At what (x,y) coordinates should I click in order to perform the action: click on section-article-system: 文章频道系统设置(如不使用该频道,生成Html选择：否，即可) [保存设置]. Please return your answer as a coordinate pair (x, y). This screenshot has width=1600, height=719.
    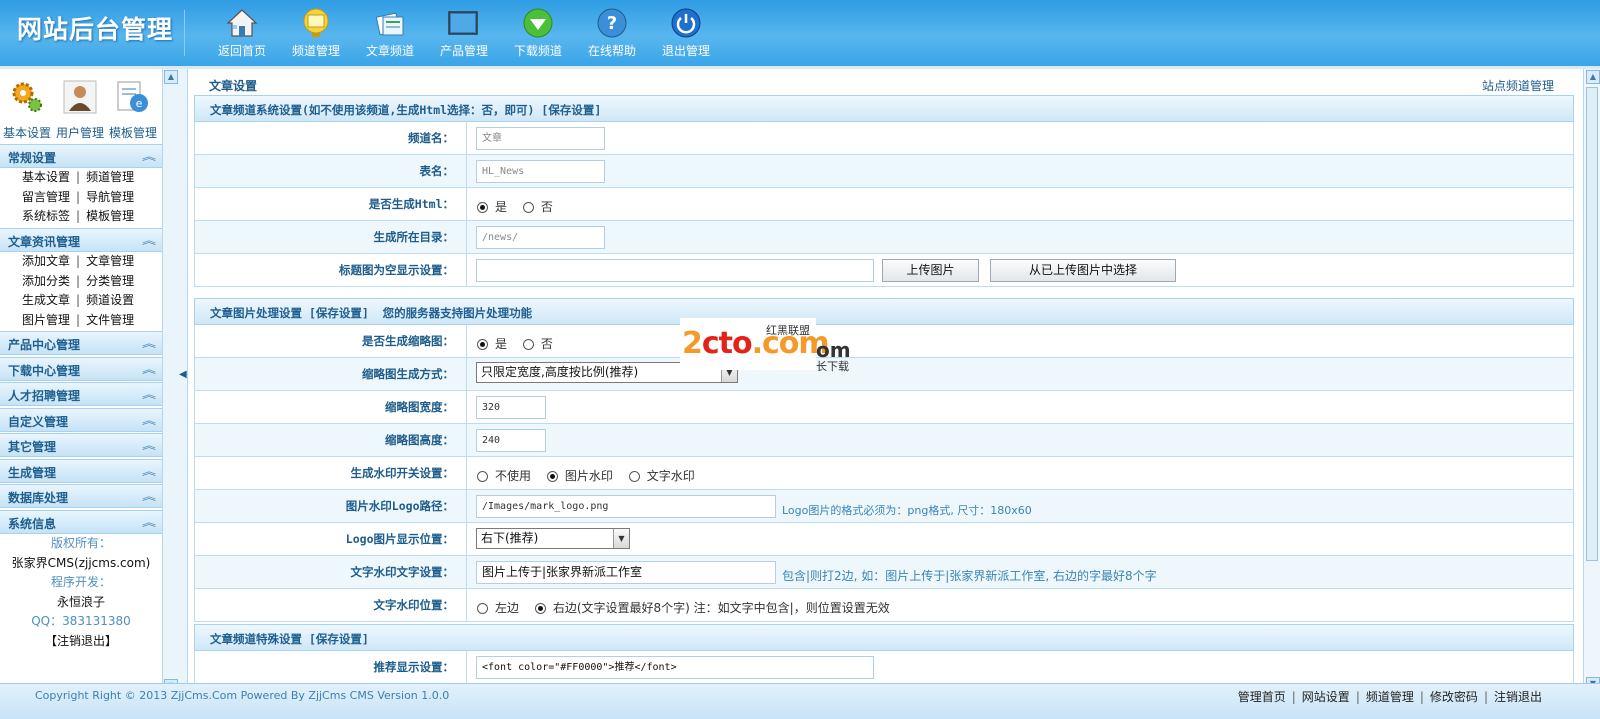
    Looking at the image, I should click on (884, 108).